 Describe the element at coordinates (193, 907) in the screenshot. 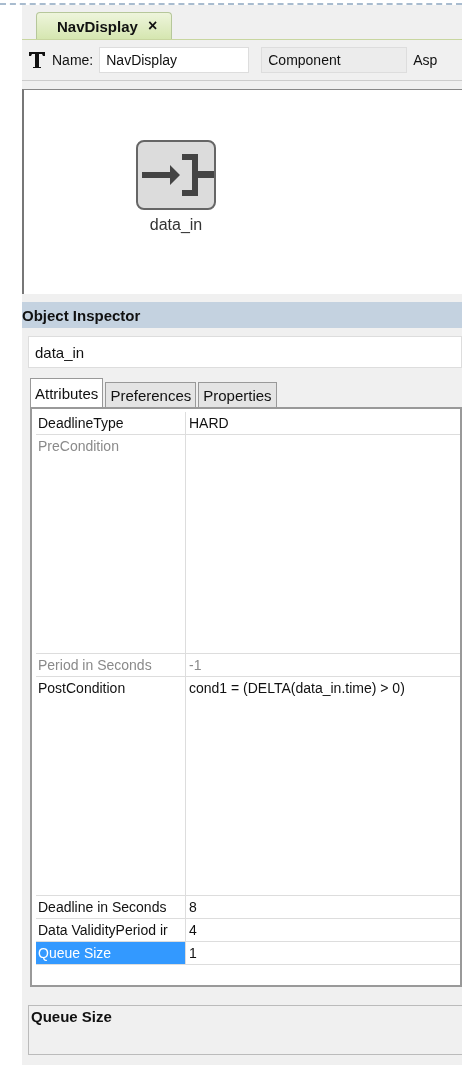

I see `property-value: 8` at that location.